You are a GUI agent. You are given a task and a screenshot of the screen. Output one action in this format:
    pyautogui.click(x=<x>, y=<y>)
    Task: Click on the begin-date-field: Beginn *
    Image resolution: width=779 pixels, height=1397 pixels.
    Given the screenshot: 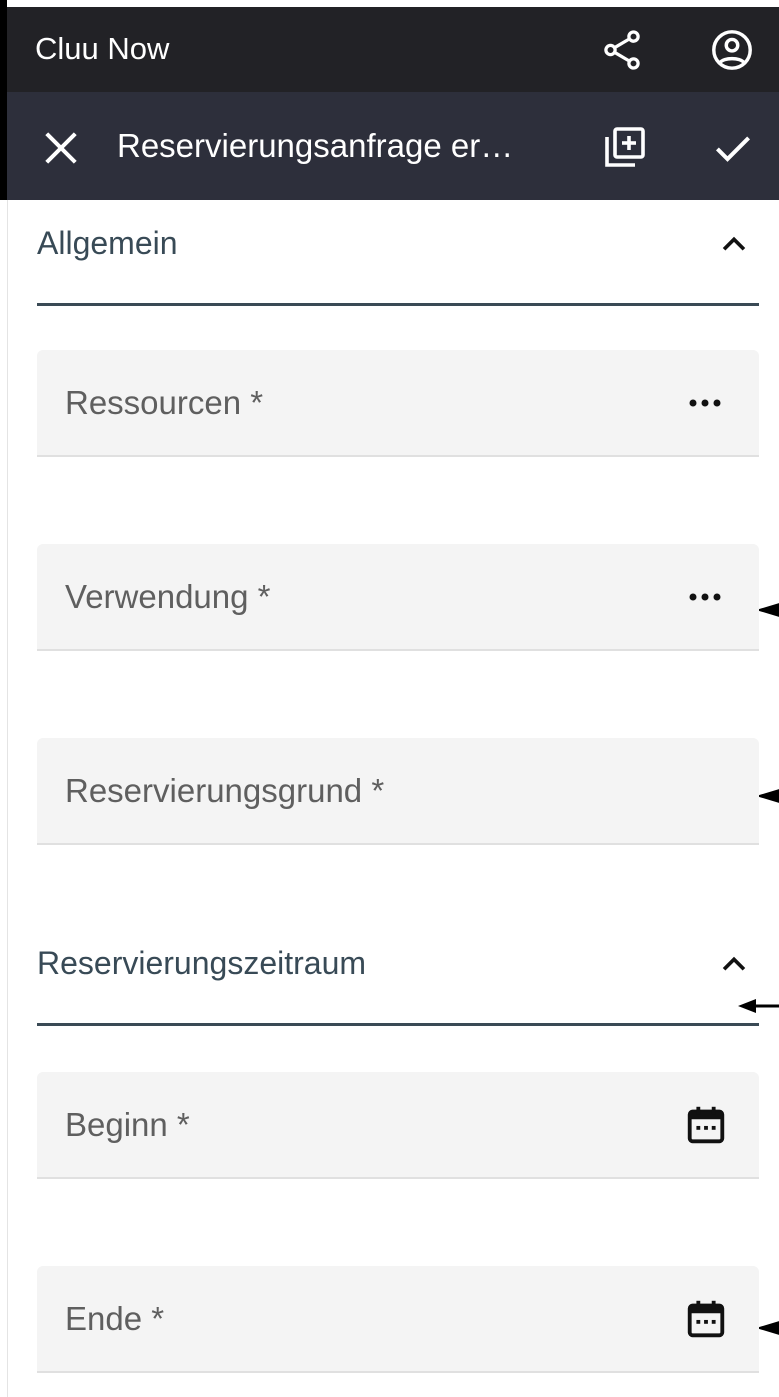 What is the action you would take?
    pyautogui.click(x=398, y=1125)
    